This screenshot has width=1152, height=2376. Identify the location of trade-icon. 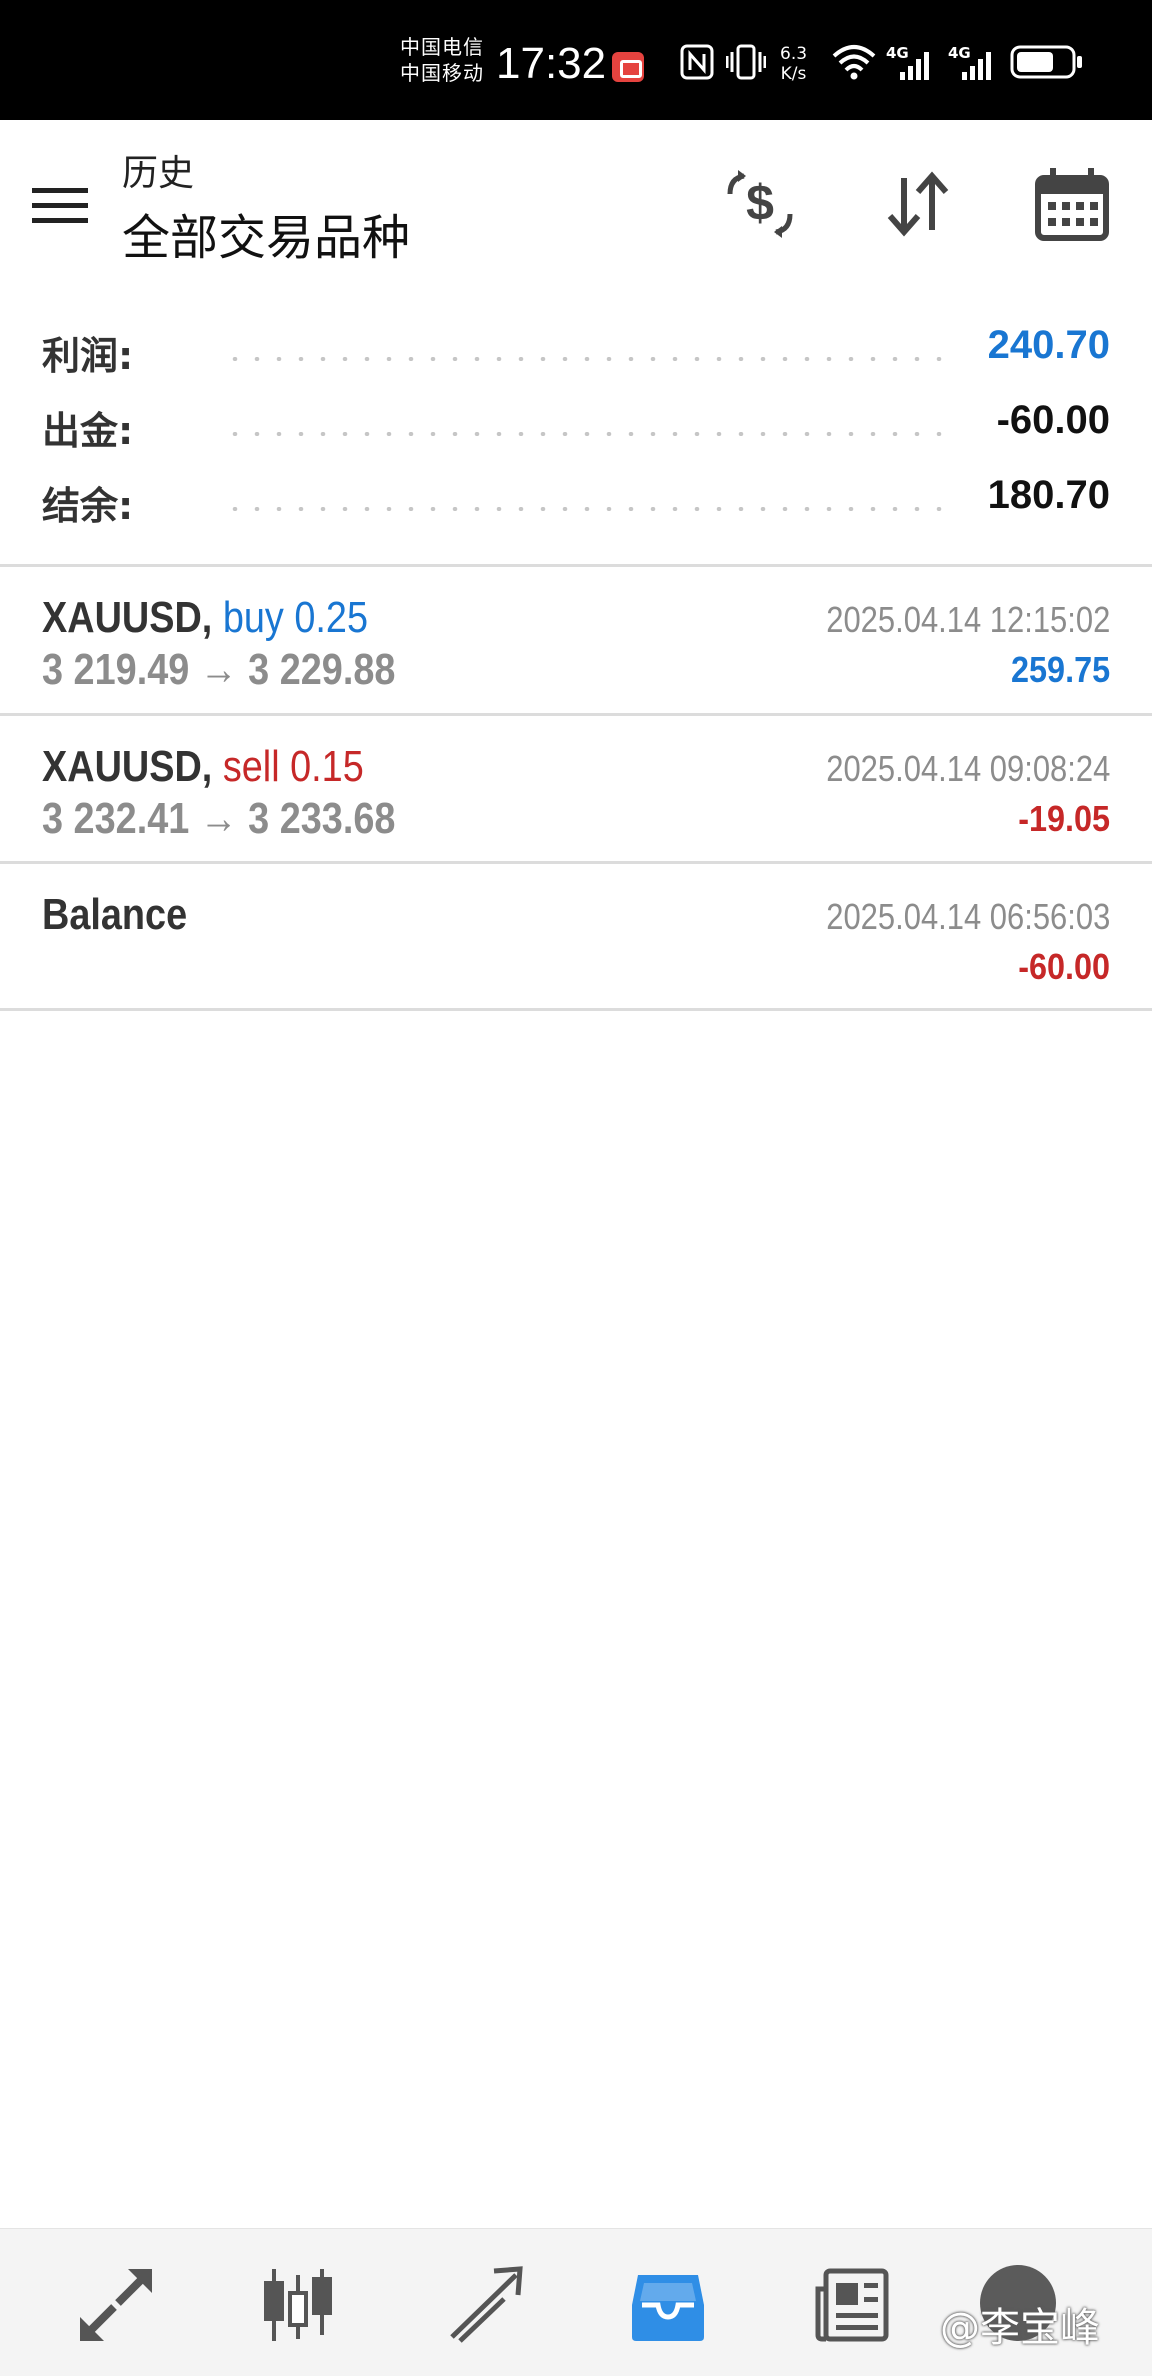
(484, 2305).